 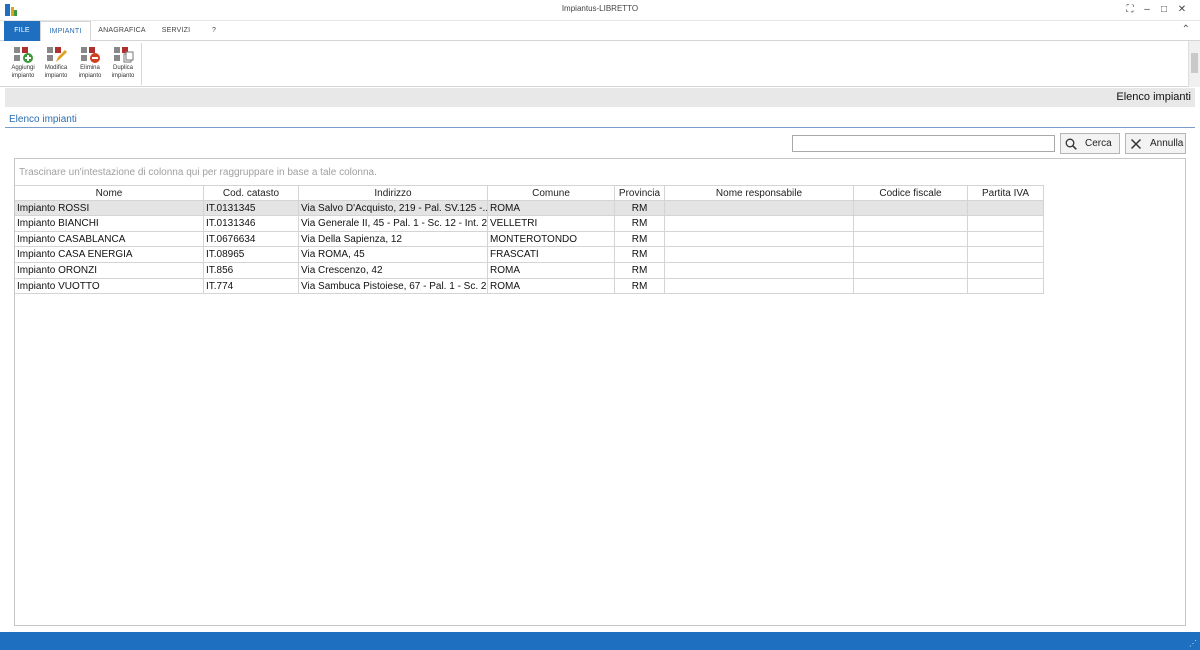 I want to click on cancel-button-label: Annulla, so click(x=1167, y=143).